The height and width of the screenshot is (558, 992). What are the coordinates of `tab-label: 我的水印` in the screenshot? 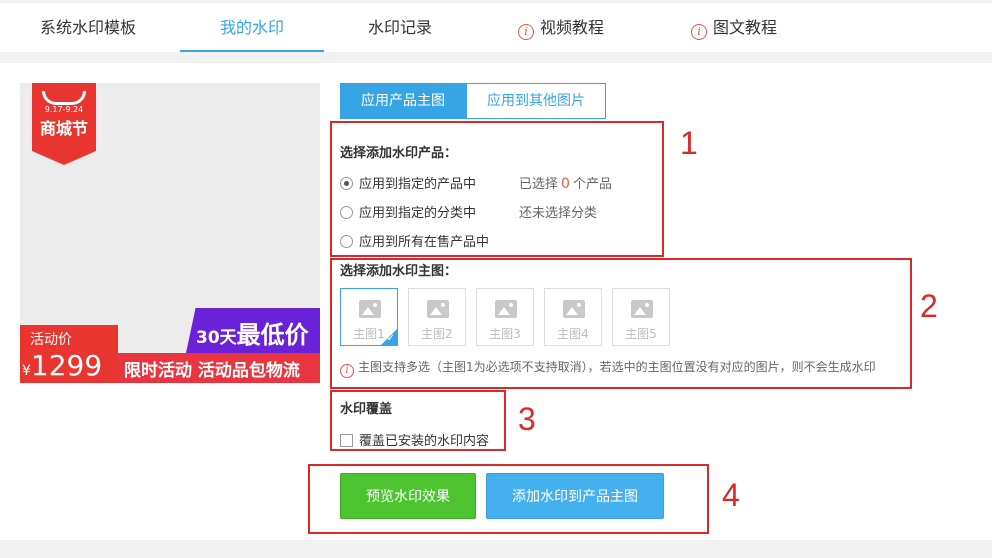 It's located at (252, 27).